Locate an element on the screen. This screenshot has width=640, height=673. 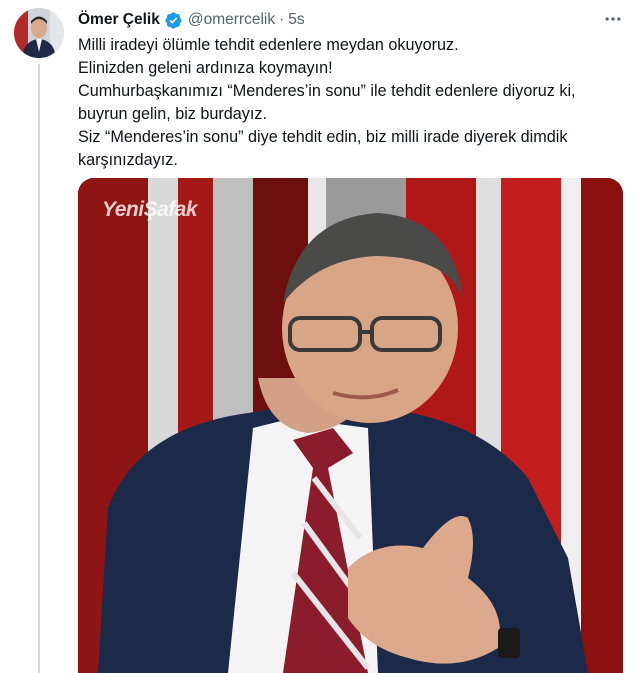
author-handle: @omerrcelik is located at coordinates (231, 20).